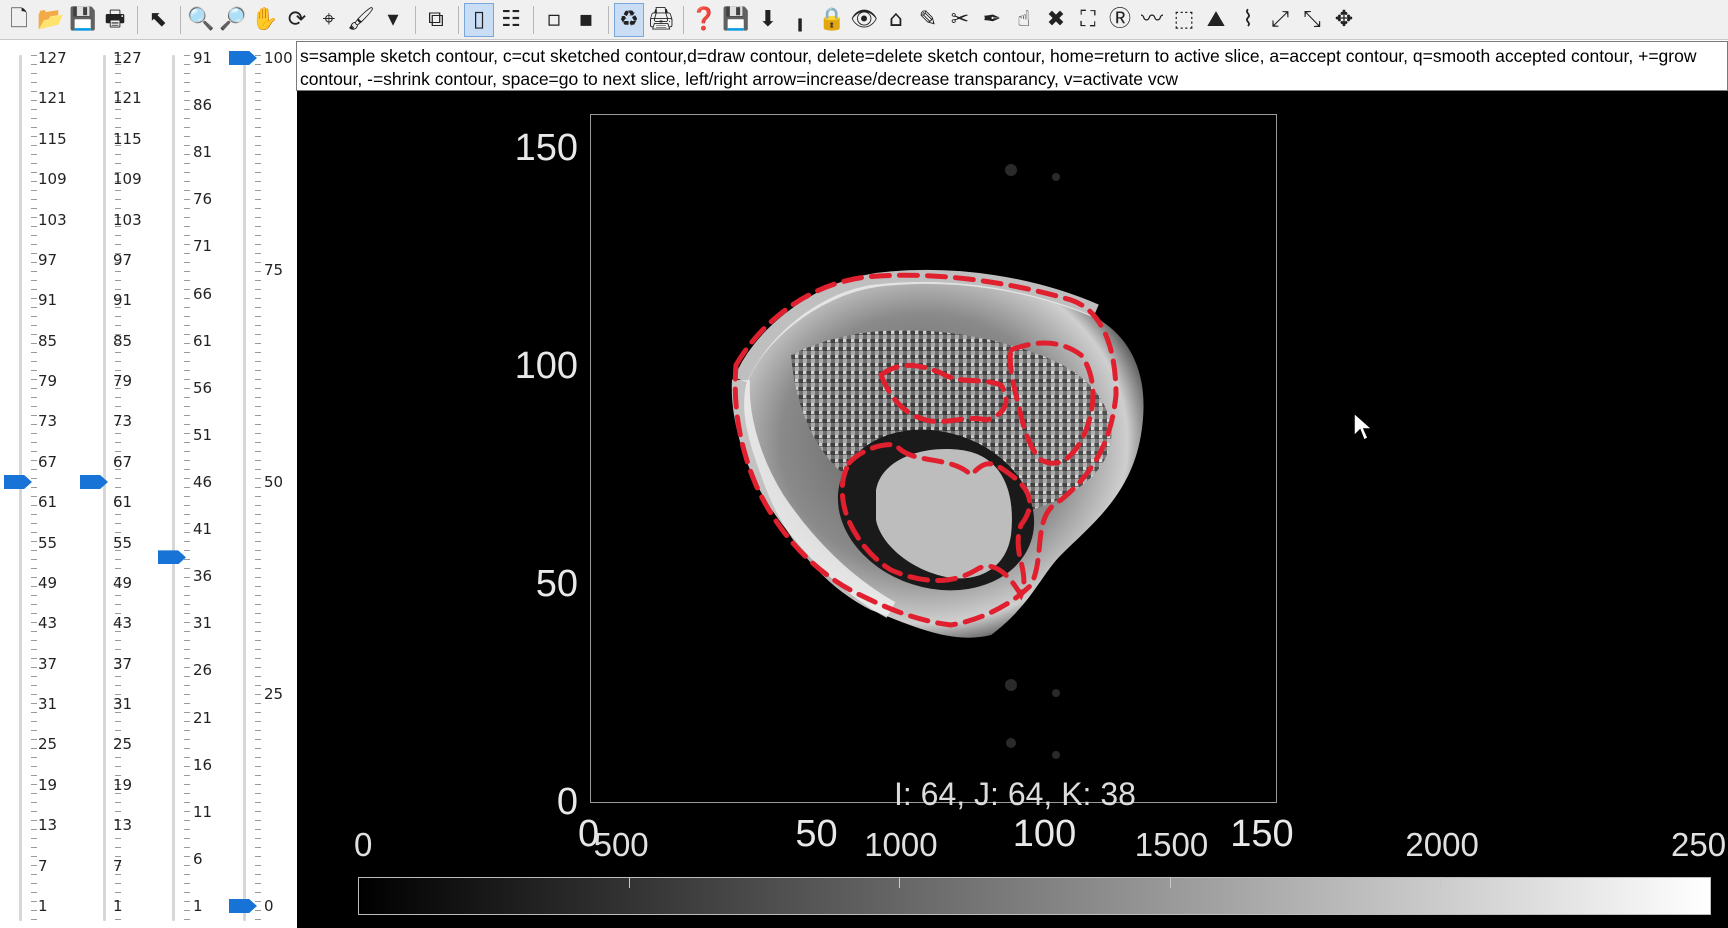 The width and height of the screenshot is (1728, 928). What do you see at coordinates (123, 300) in the screenshot?
I see `slider-2-label: 91` at bounding box center [123, 300].